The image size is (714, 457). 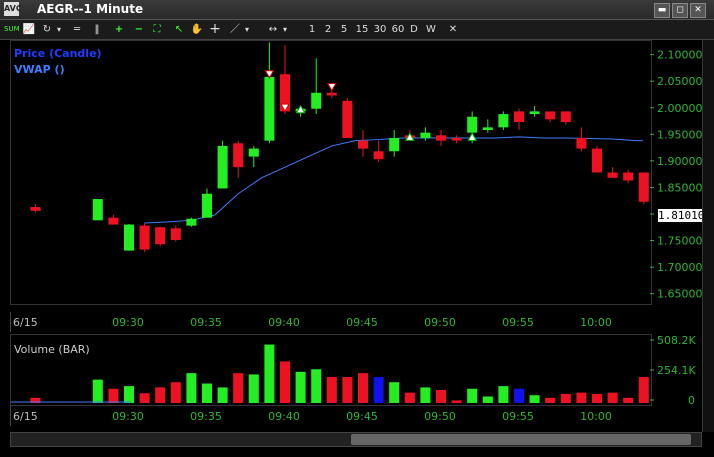 What do you see at coordinates (662, 10) in the screenshot?
I see `minimize-button: ▬` at bounding box center [662, 10].